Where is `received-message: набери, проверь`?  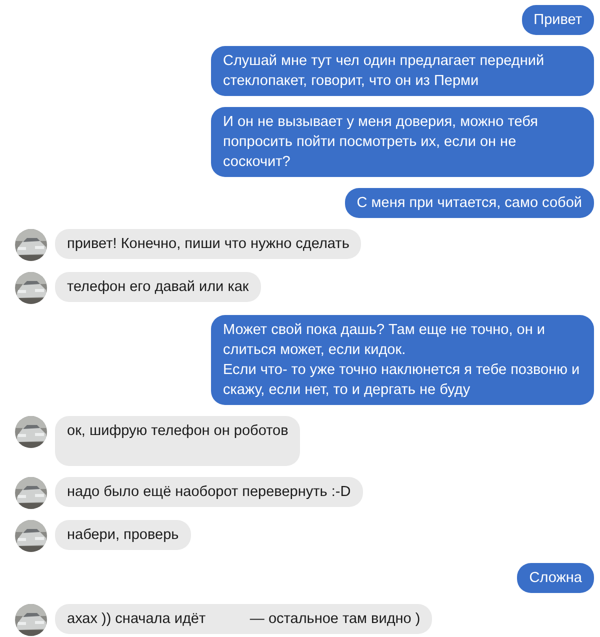
received-message: набери, проверь is located at coordinates (123, 535).